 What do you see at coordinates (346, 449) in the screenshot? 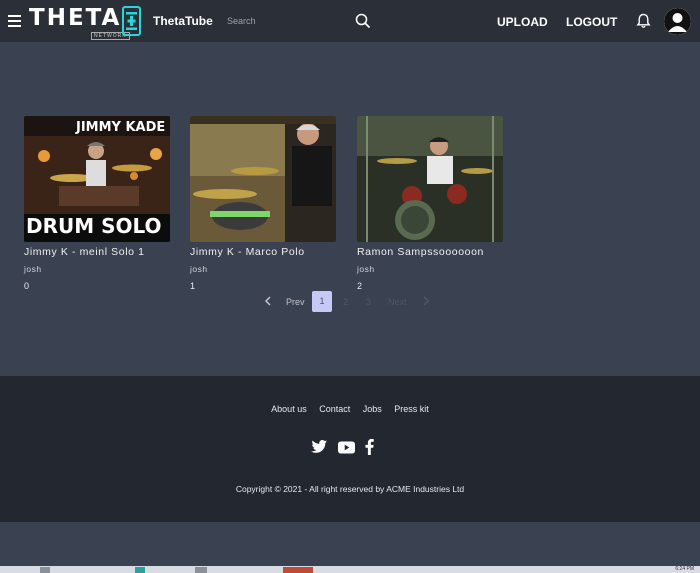
I see `youtube-icon` at bounding box center [346, 449].